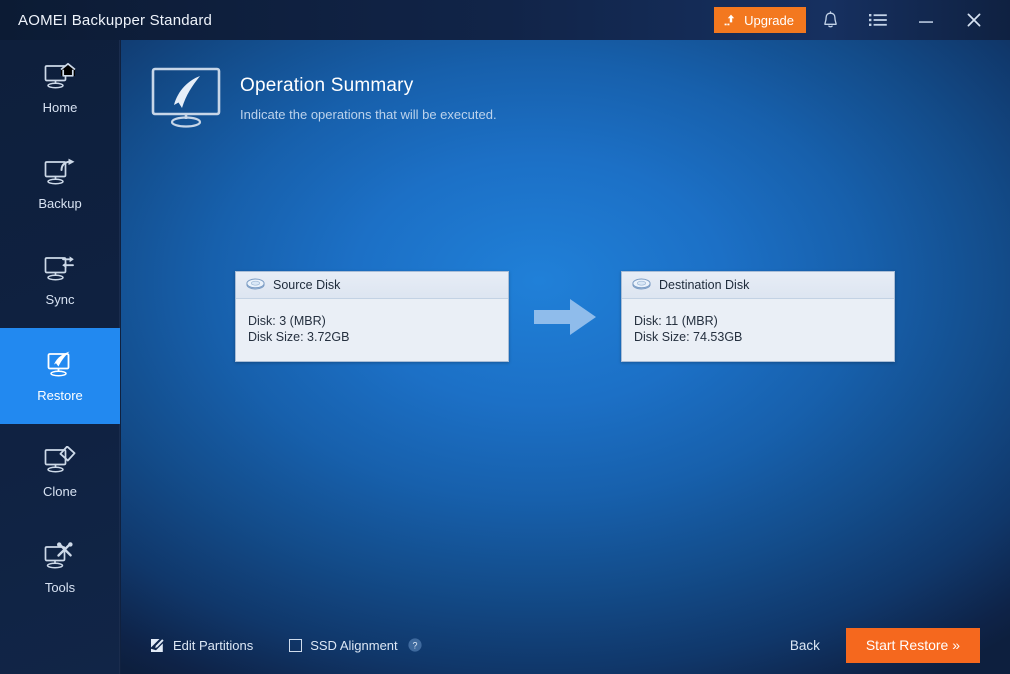 This screenshot has width=1010, height=674. Describe the element at coordinates (372, 285) in the screenshot. I see `source-disk-card-header: Source Disk` at that location.